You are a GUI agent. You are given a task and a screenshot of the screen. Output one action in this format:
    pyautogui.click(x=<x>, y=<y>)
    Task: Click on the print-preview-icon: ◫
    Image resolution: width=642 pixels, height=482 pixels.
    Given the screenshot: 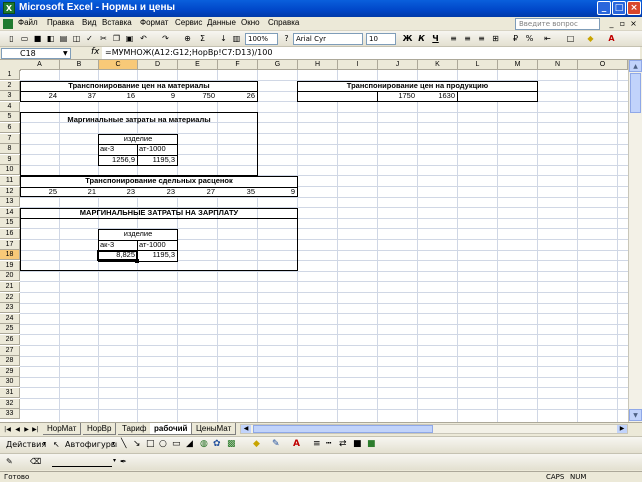 What is the action you would take?
    pyautogui.click(x=76, y=38)
    